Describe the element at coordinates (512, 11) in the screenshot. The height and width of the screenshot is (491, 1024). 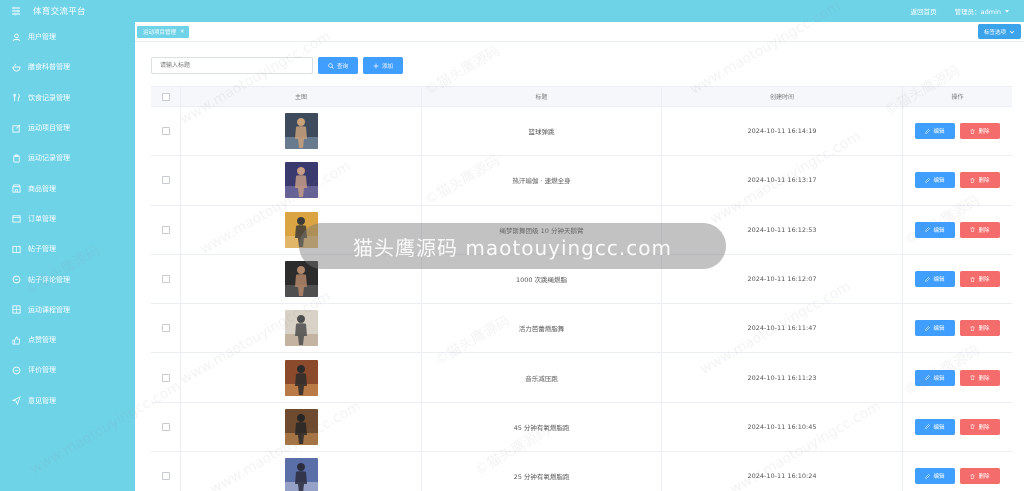
I see `top-header: 体育交流平台 返回首页 管理员：admin` at that location.